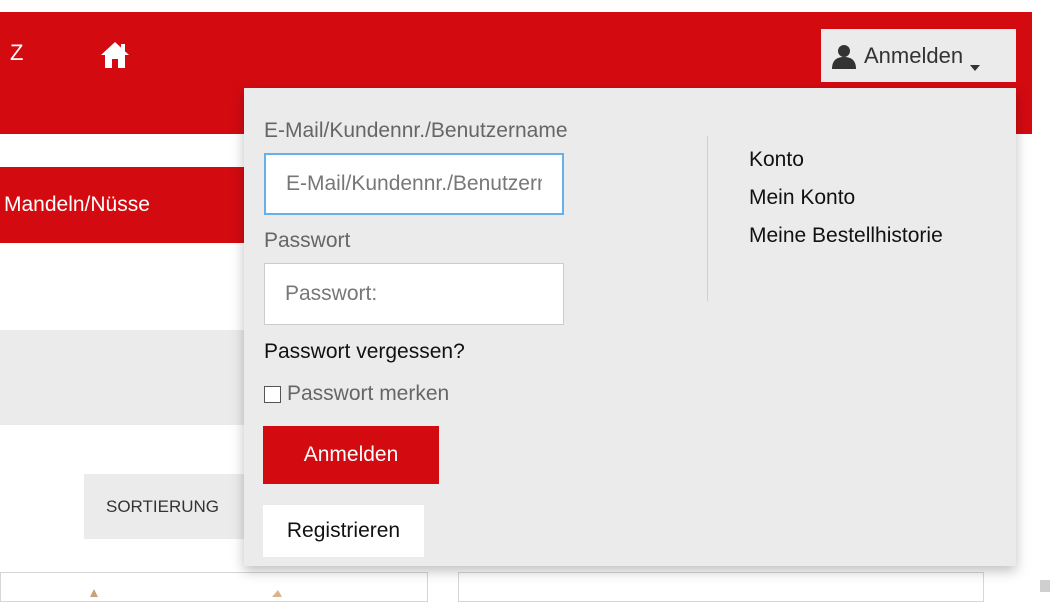  Describe the element at coordinates (115, 55) in the screenshot. I see `home-icon` at that location.